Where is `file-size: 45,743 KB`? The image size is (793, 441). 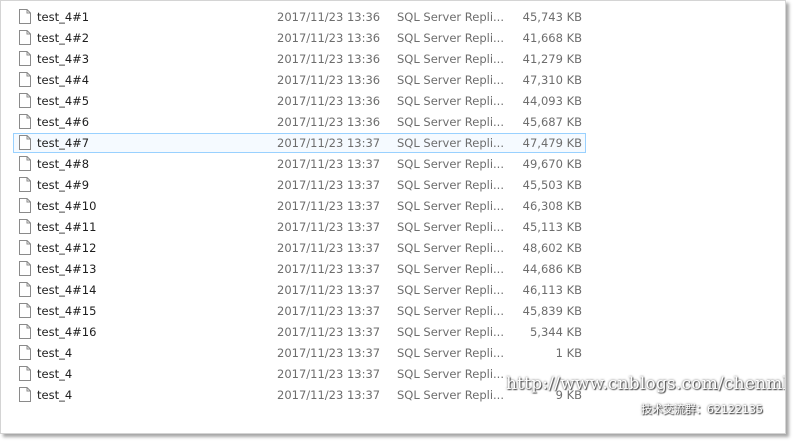
file-size: 45,743 KB is located at coordinates (552, 17).